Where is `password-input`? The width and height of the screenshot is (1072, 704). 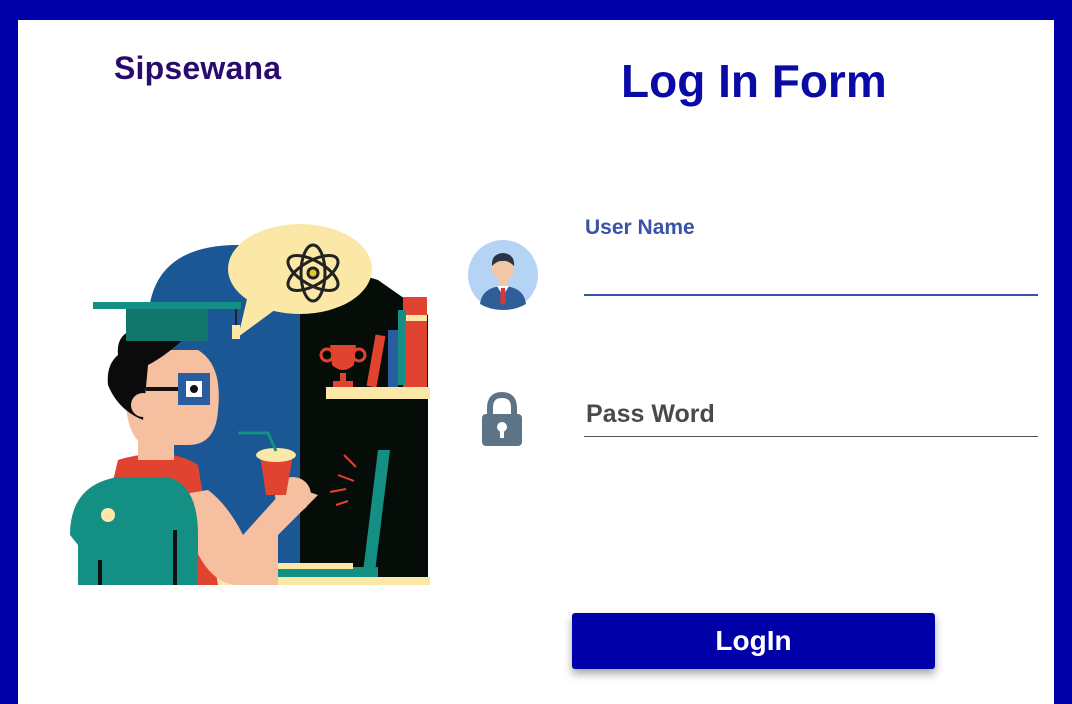 password-input is located at coordinates (811, 414).